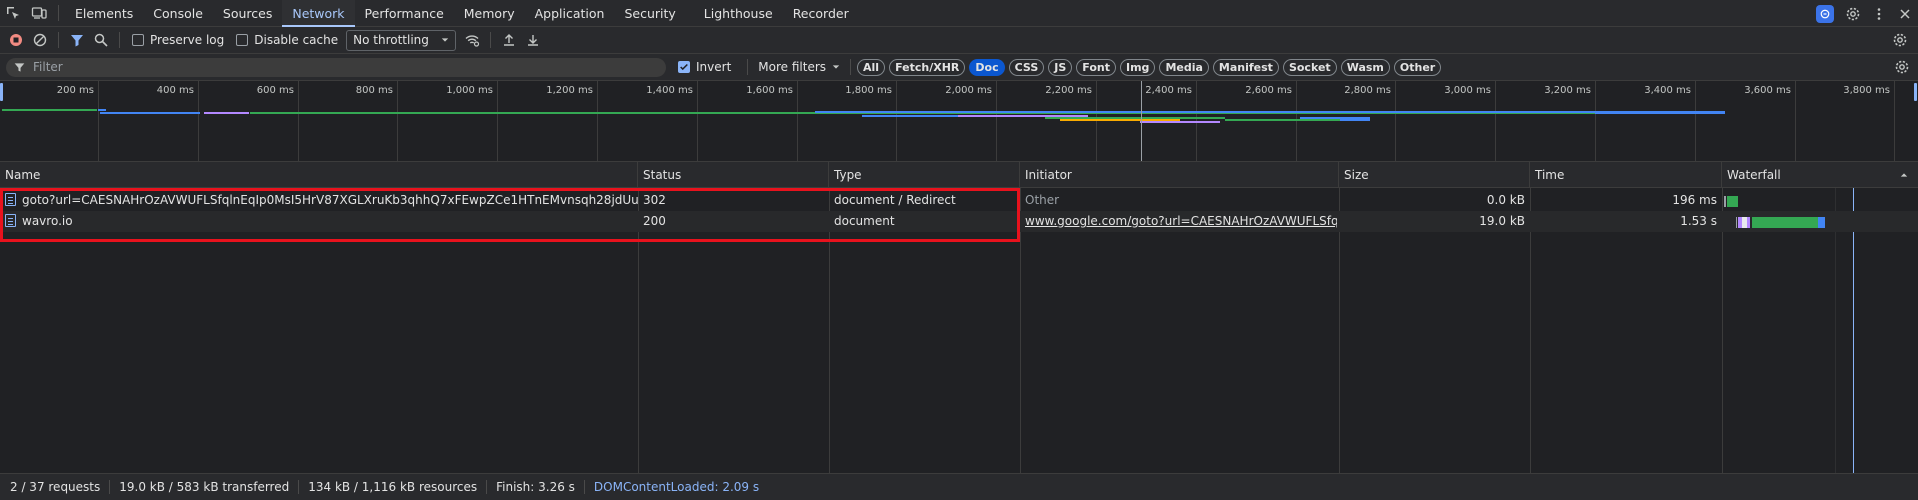 This screenshot has height=500, width=1918. I want to click on disable-cache-checkbox: Disable cache, so click(287, 40).